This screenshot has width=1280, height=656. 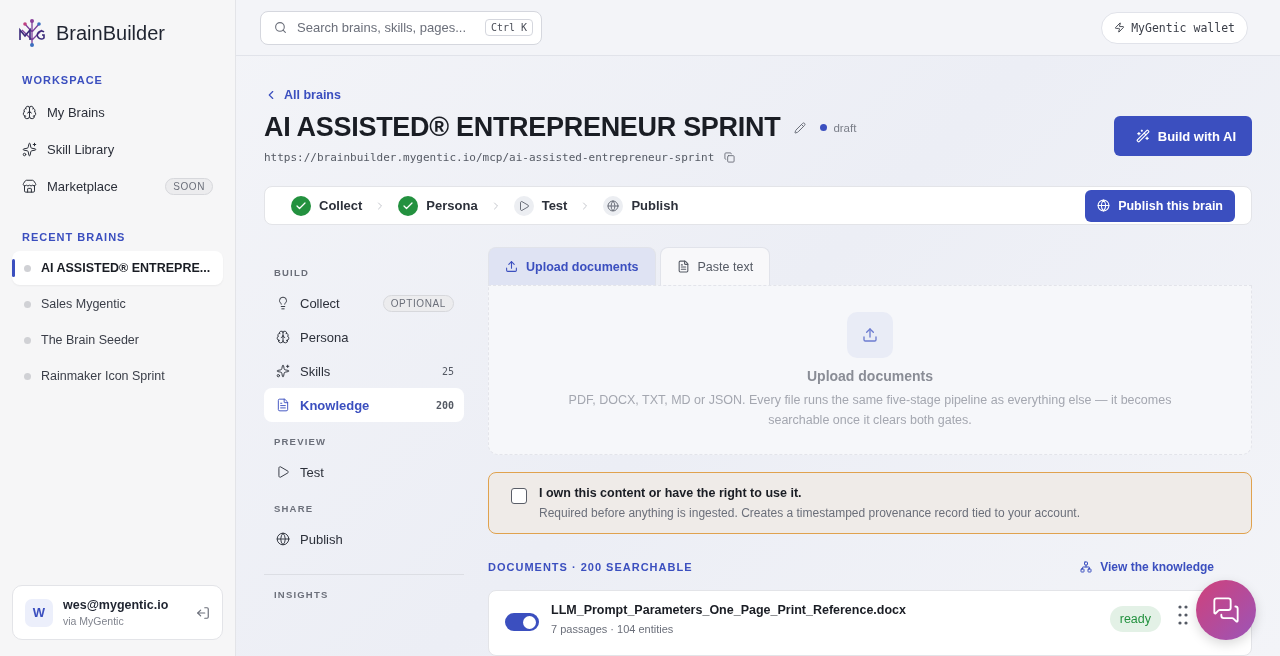 What do you see at coordinates (522, 127) in the screenshot?
I see `page-title: AI ASSISTED® ENTREPRENEUR SPRINT` at bounding box center [522, 127].